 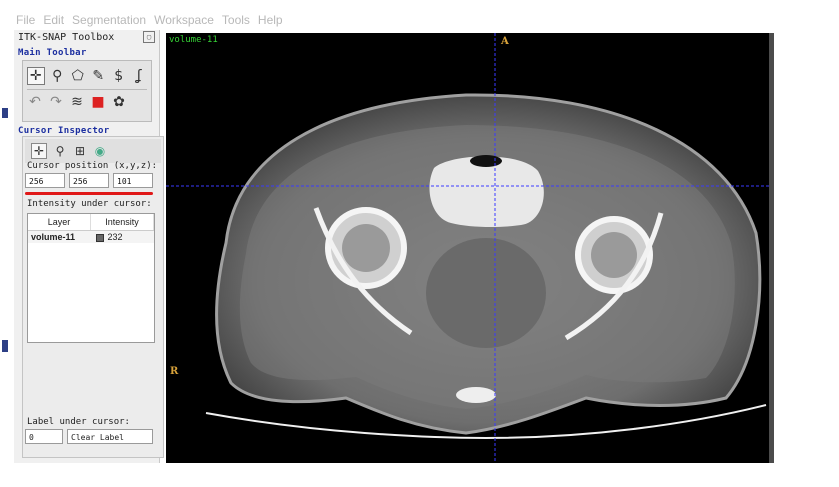 What do you see at coordinates (505, 41) in the screenshot?
I see `orientation-anterior: A` at bounding box center [505, 41].